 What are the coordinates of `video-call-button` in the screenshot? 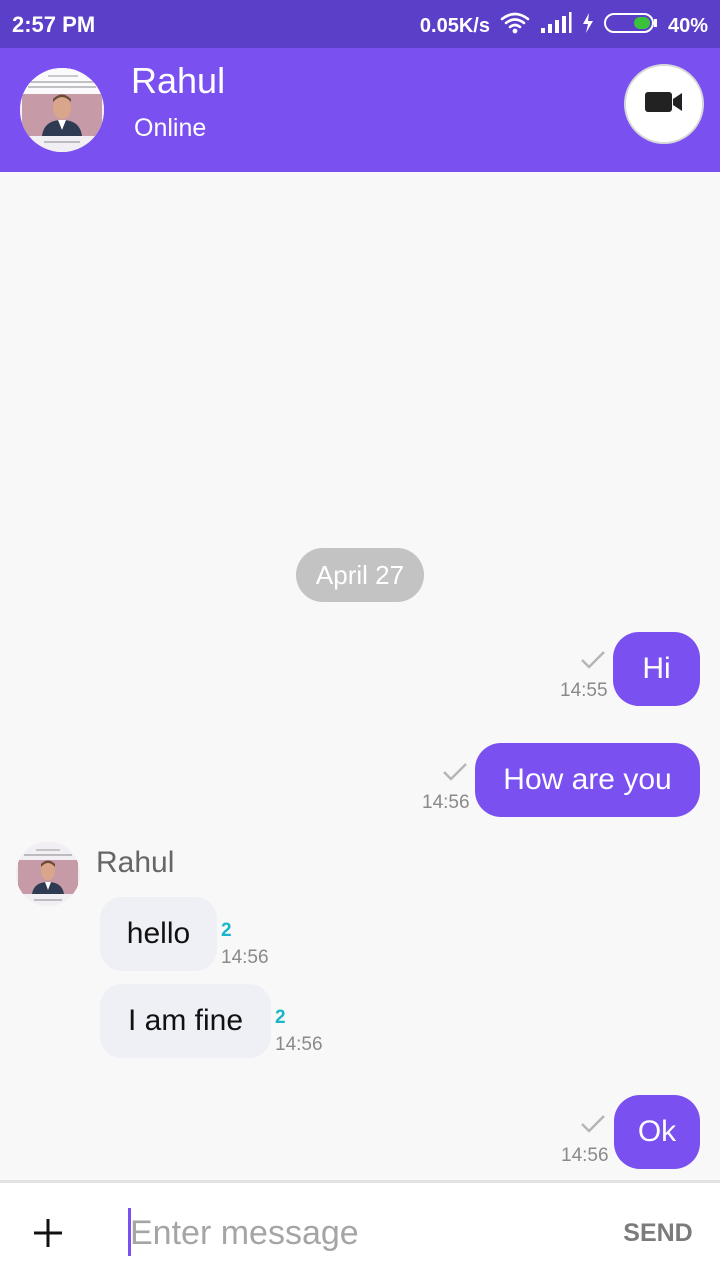 It's located at (664, 104).